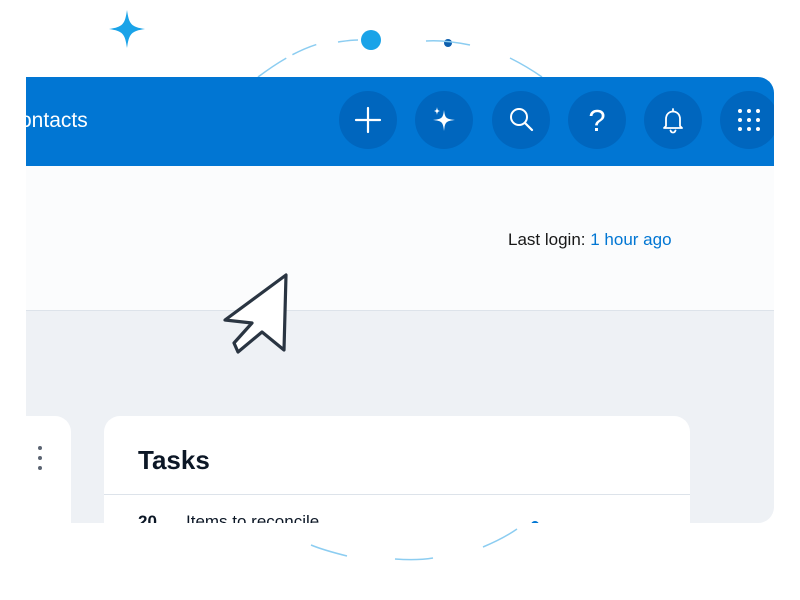  I want to click on notifications-button, so click(673, 120).